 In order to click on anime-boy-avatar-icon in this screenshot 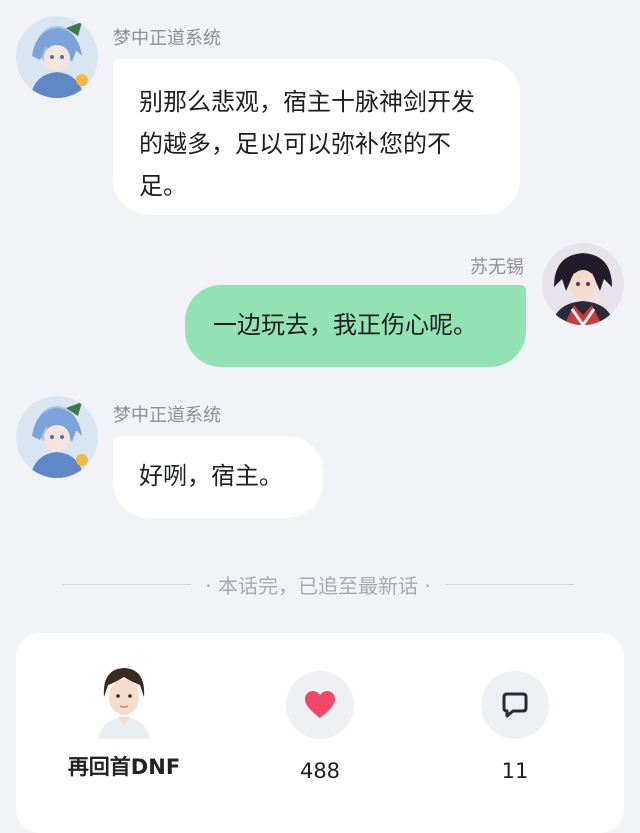, I will do `click(583, 284)`.